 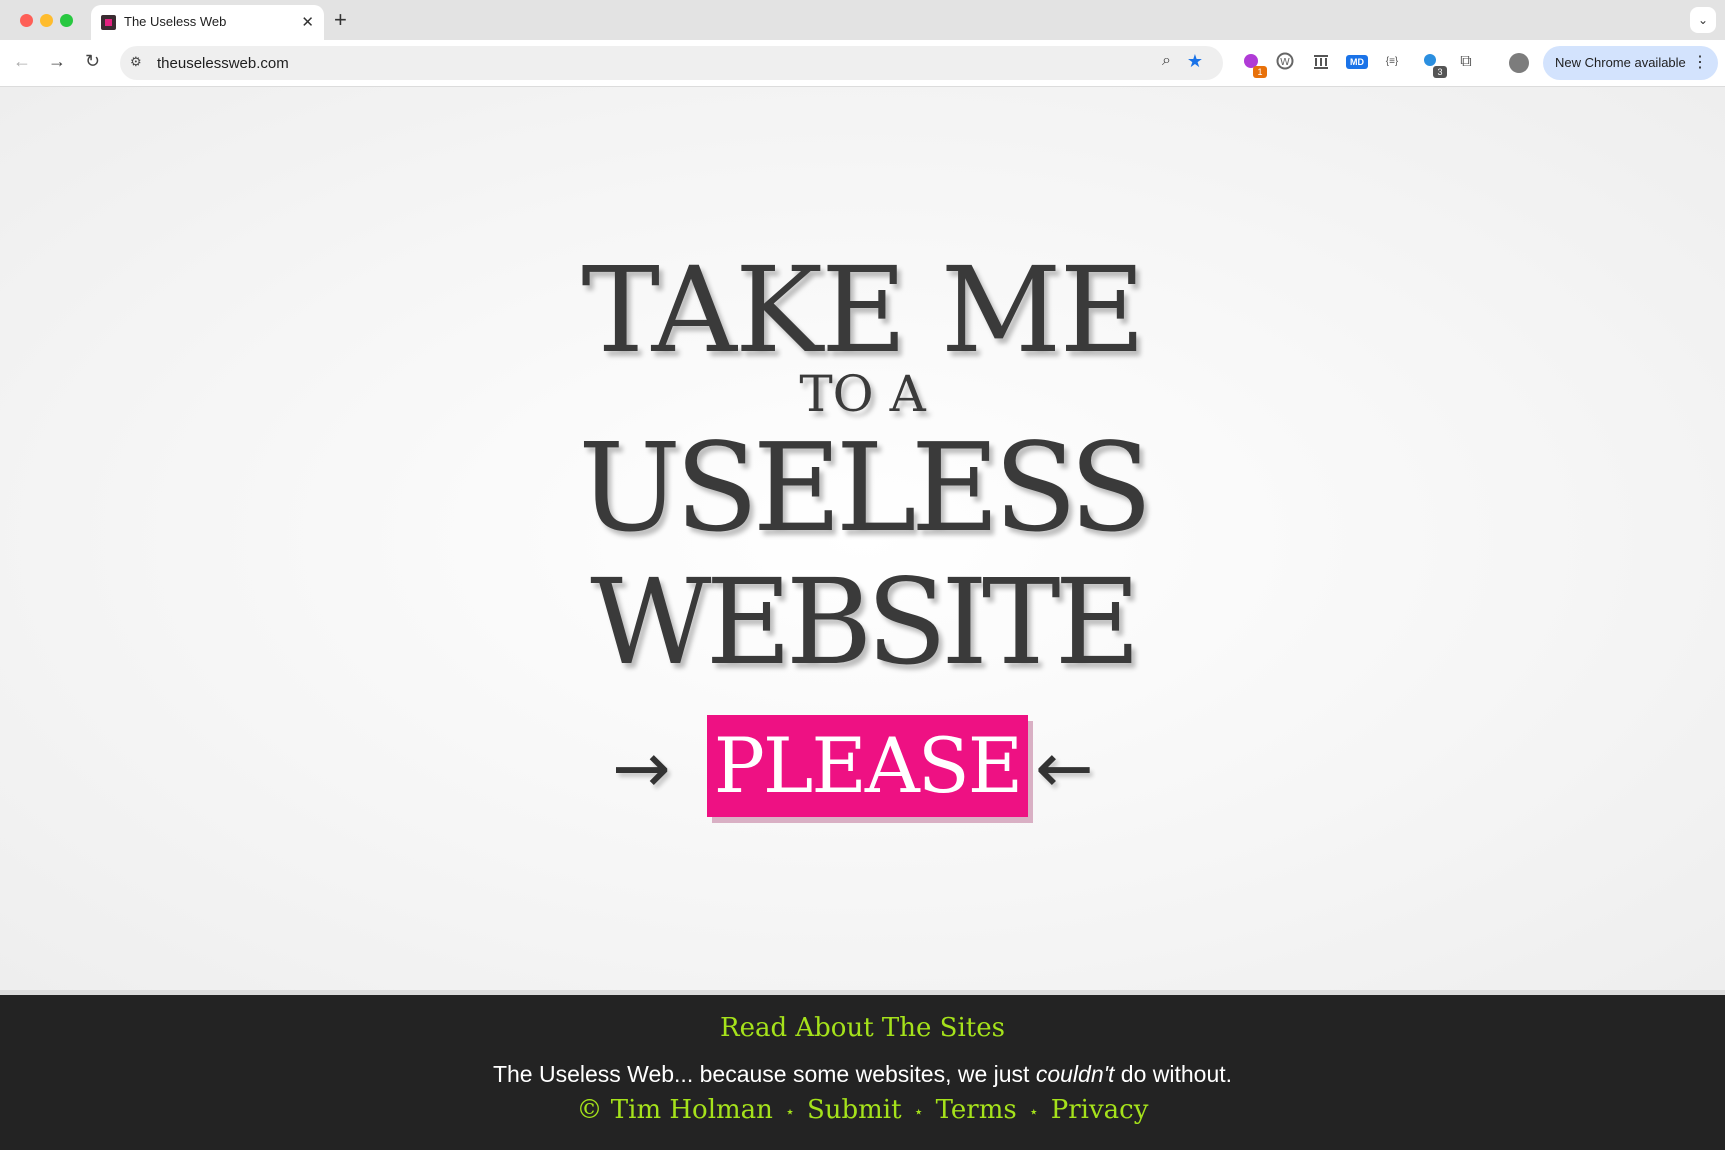 What do you see at coordinates (865, 622) in the screenshot?
I see `headline-website: WEBSITE` at bounding box center [865, 622].